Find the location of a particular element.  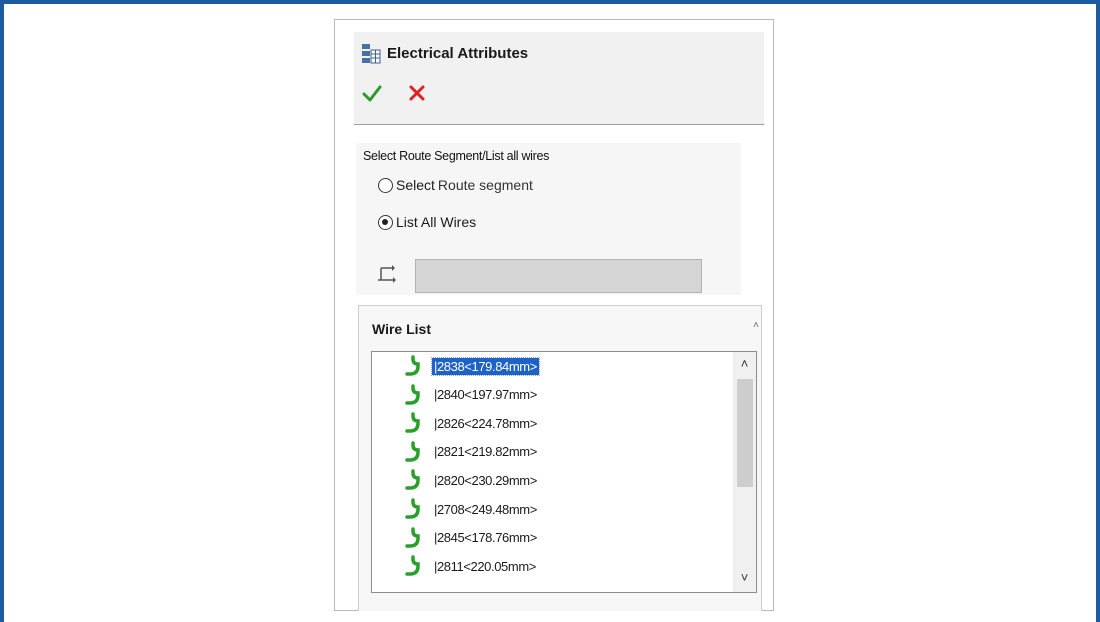

wire-item-label: |2845<178.76mm> is located at coordinates (485, 538).